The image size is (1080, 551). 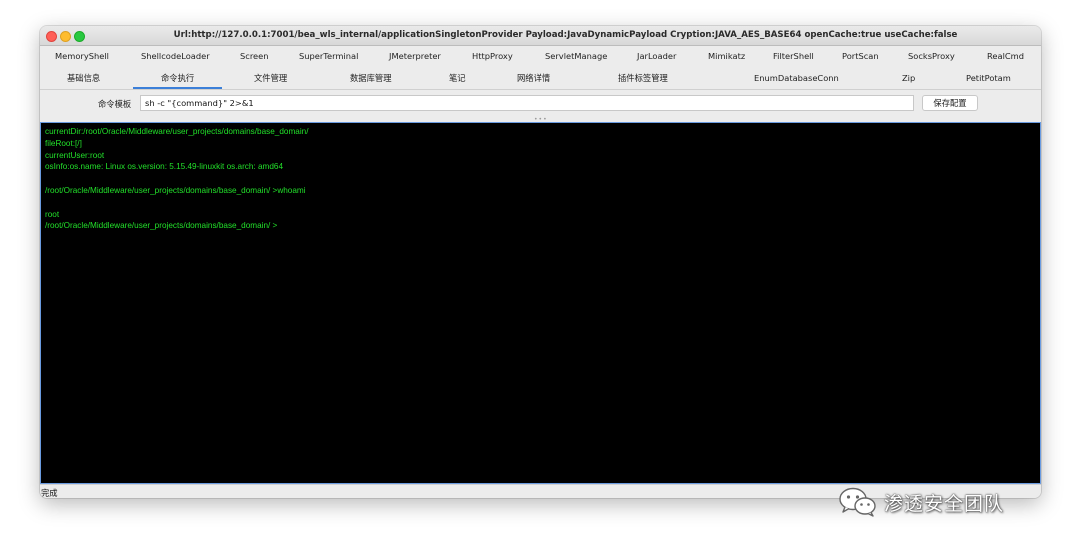 What do you see at coordinates (49, 493) in the screenshot?
I see `status-text: 完成` at bounding box center [49, 493].